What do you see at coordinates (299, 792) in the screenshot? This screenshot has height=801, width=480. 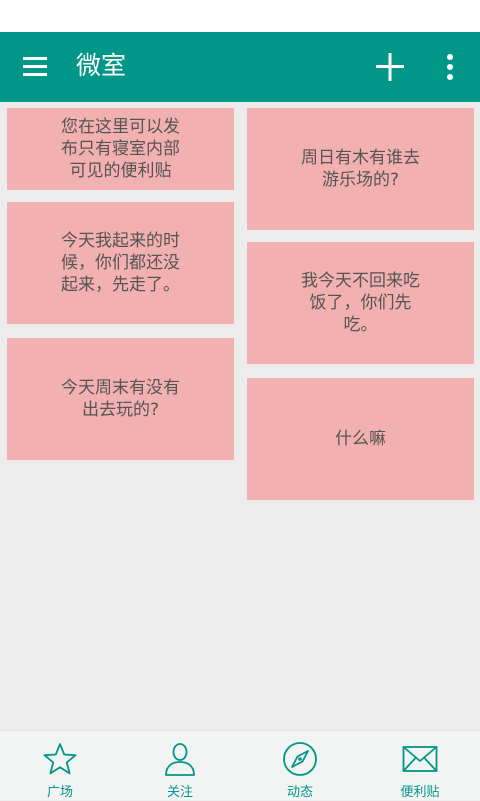 I see `nav-label: 动态` at bounding box center [299, 792].